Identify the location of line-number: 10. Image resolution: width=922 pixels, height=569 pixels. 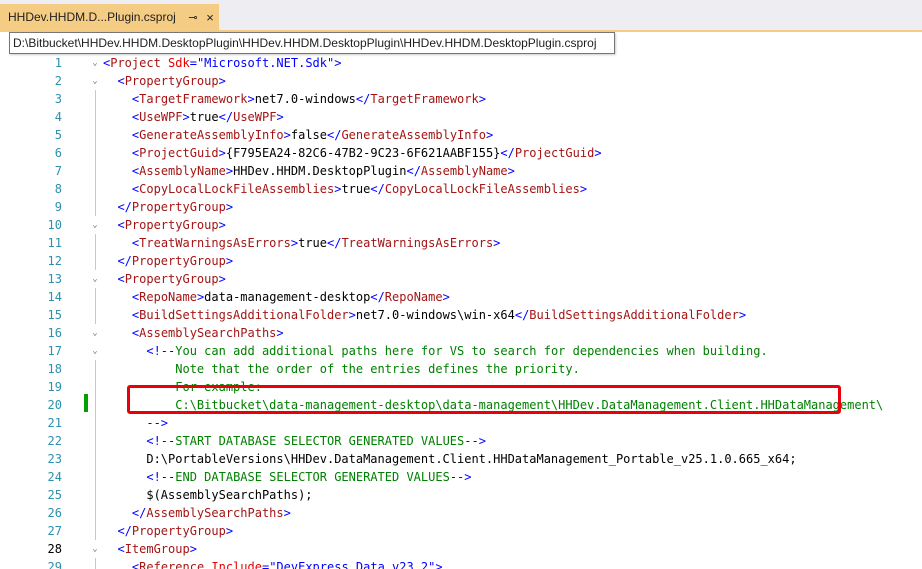
(54, 225).